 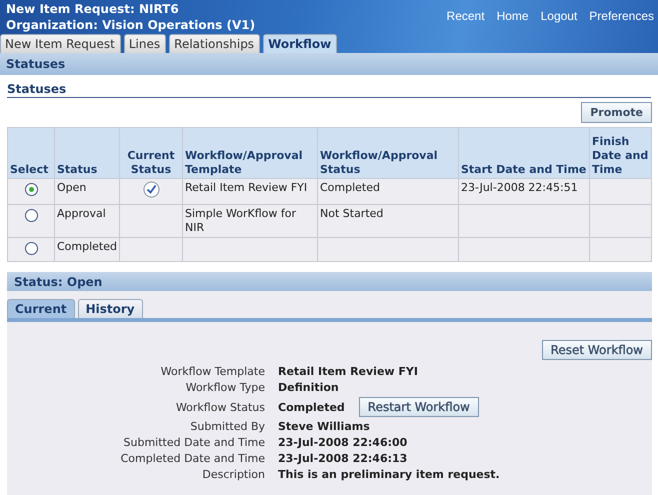 What do you see at coordinates (93, 9) in the screenshot?
I see `request-title: New Item Request: NIRT6` at bounding box center [93, 9].